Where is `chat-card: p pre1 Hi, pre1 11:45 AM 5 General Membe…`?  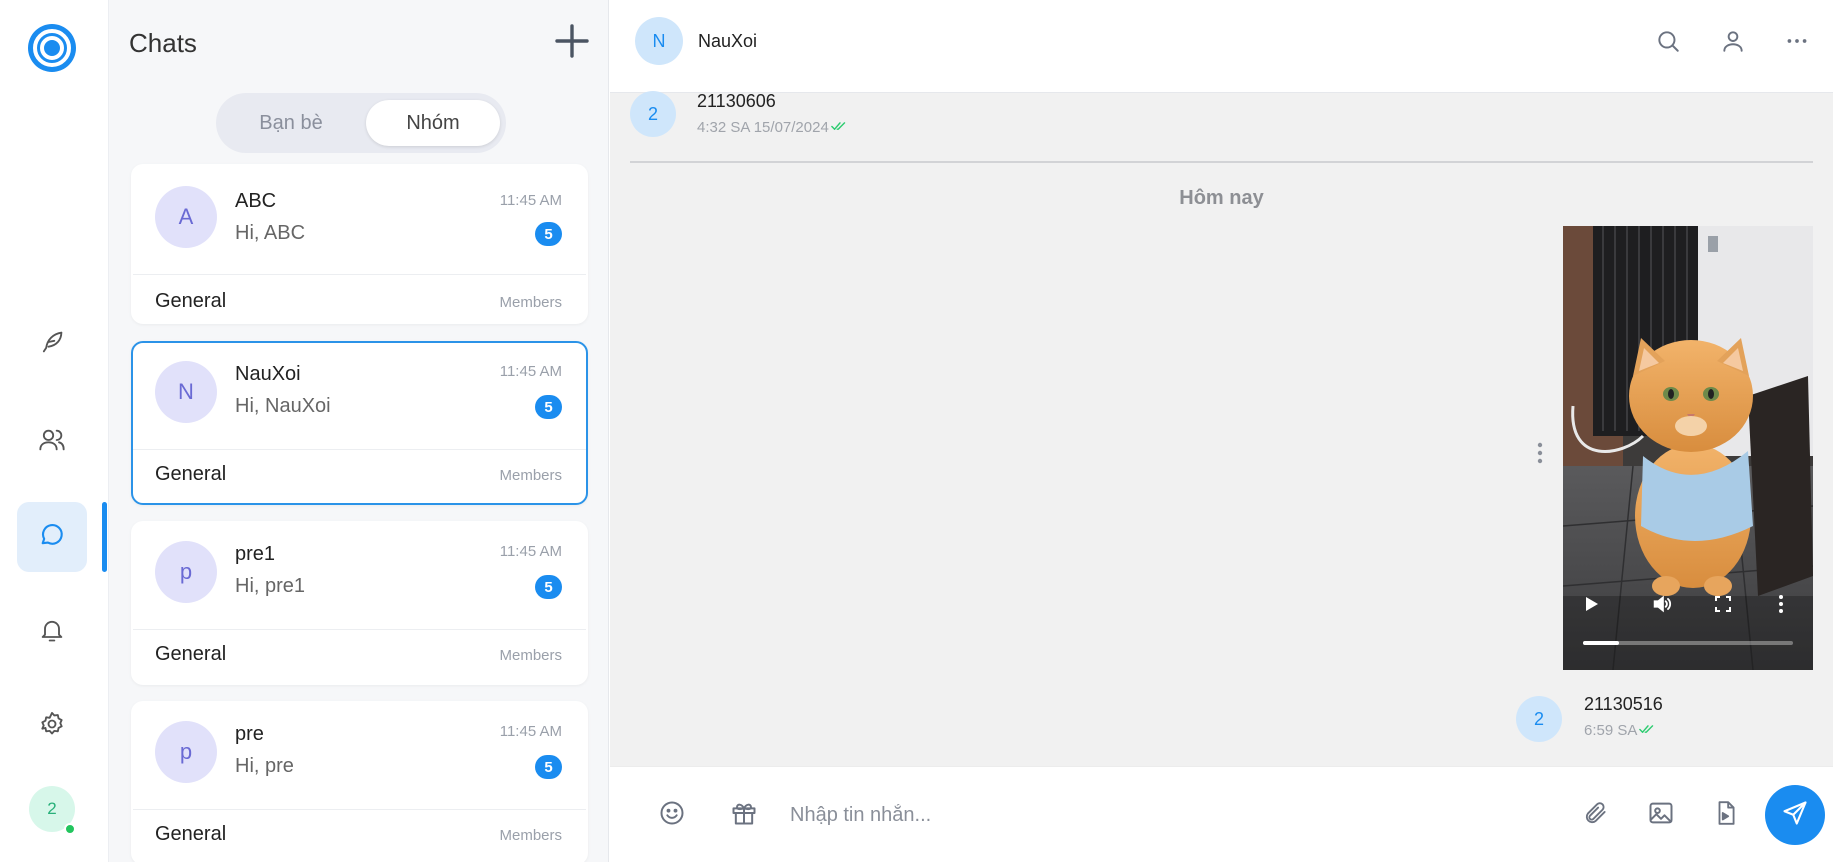 chat-card: p pre1 Hi, pre1 11:45 AM 5 General Membe… is located at coordinates (359, 603).